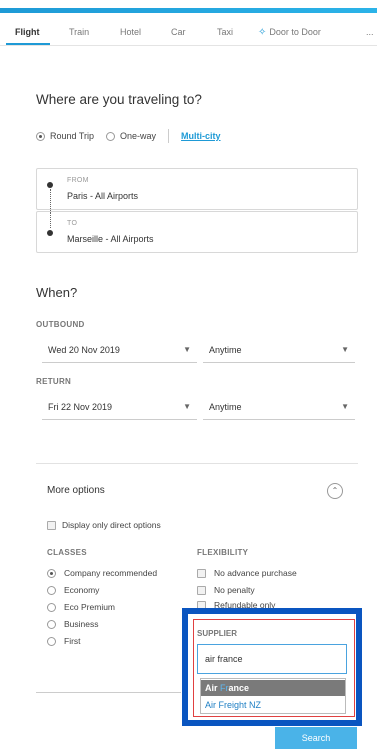 The height and width of the screenshot is (749, 377). What do you see at coordinates (255, 573) in the screenshot?
I see `flexibility-option-label: No advance purchase` at bounding box center [255, 573].